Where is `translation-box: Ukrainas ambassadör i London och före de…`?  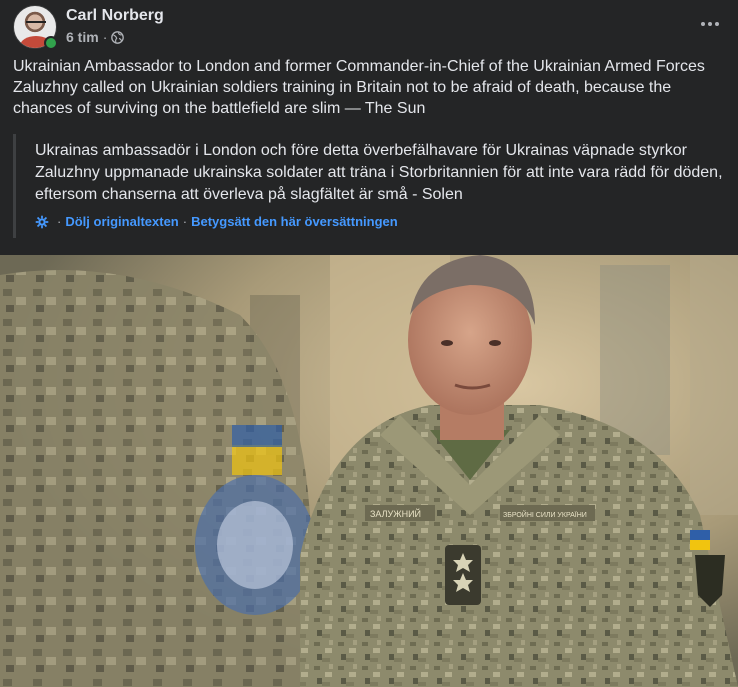
translation-box: Ukrainas ambassadör i London och före de… is located at coordinates (368, 186).